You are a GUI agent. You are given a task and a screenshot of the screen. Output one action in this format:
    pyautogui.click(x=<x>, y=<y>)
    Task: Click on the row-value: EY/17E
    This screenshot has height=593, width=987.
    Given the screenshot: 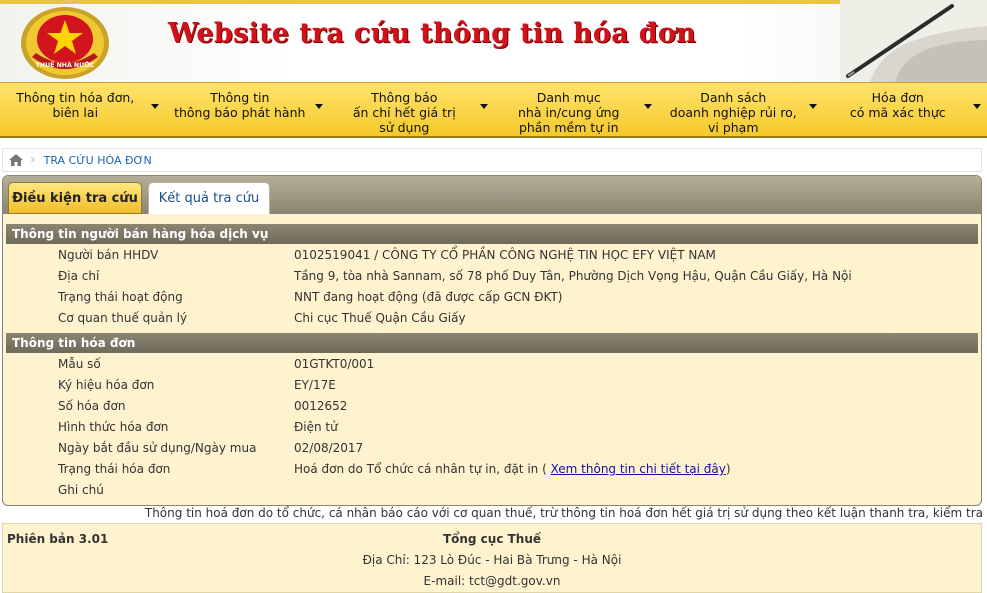 What is the action you would take?
    pyautogui.click(x=315, y=385)
    